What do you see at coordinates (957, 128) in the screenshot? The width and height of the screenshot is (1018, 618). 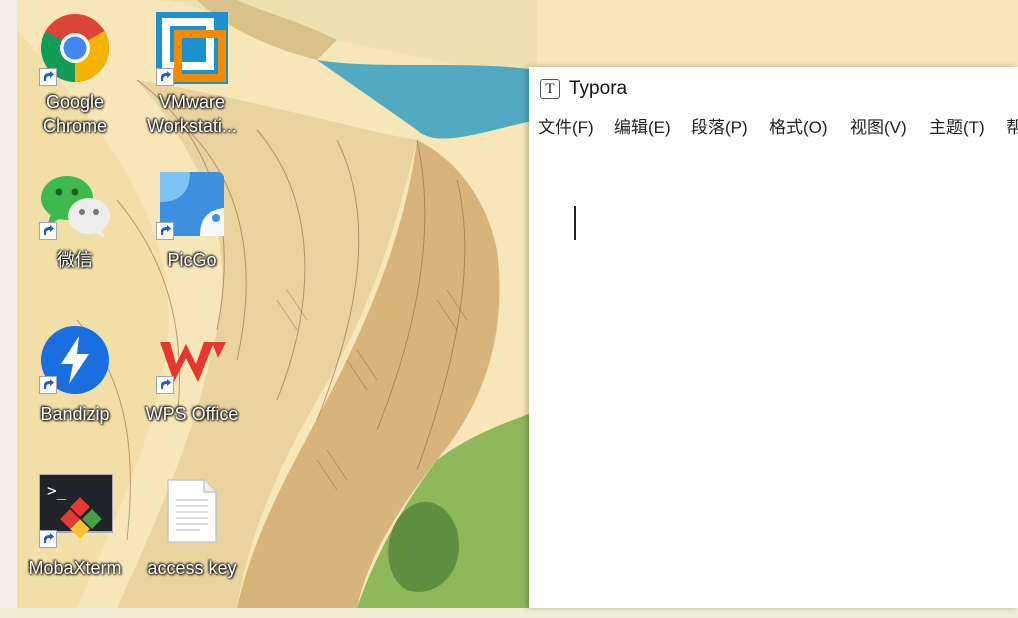 I see `menu-theme: 主题(T)` at bounding box center [957, 128].